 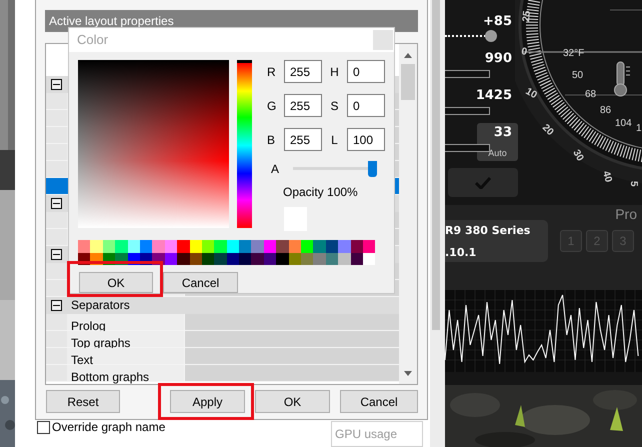 What do you see at coordinates (334, 140) in the screenshot?
I see `channel-label: L` at bounding box center [334, 140].